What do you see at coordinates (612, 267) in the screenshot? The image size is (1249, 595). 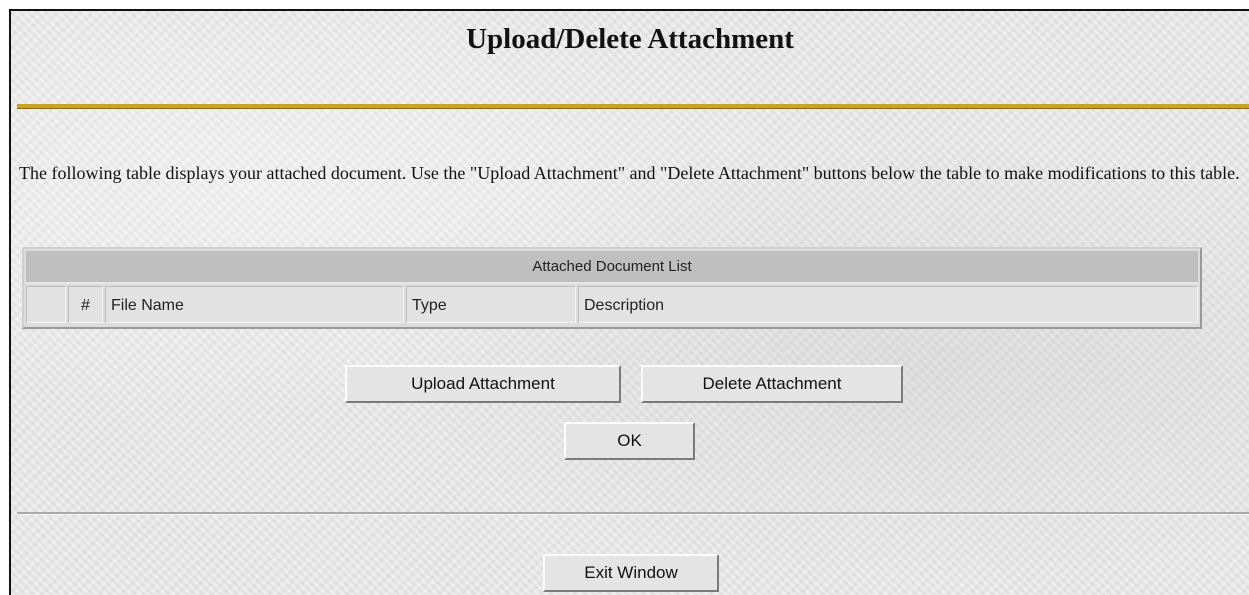 I see `table-caption: Attached Document List` at bounding box center [612, 267].